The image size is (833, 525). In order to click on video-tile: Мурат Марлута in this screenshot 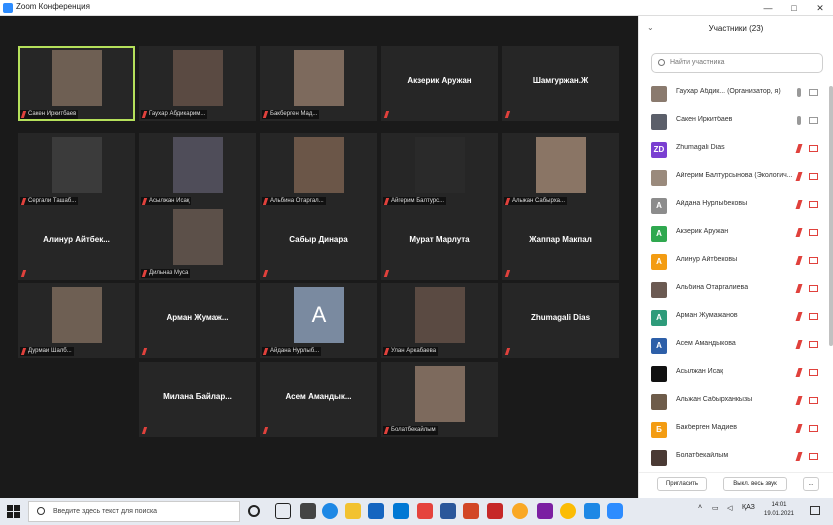, I will do `click(439, 242)`.